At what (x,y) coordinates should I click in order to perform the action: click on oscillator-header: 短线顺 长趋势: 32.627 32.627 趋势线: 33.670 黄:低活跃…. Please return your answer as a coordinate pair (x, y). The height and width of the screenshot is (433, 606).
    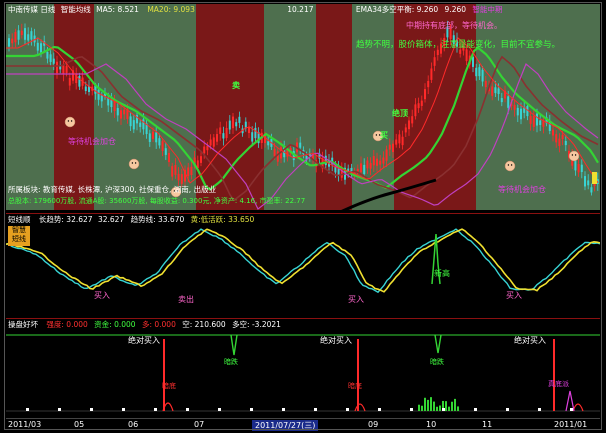
    Looking at the image, I should click on (131, 219).